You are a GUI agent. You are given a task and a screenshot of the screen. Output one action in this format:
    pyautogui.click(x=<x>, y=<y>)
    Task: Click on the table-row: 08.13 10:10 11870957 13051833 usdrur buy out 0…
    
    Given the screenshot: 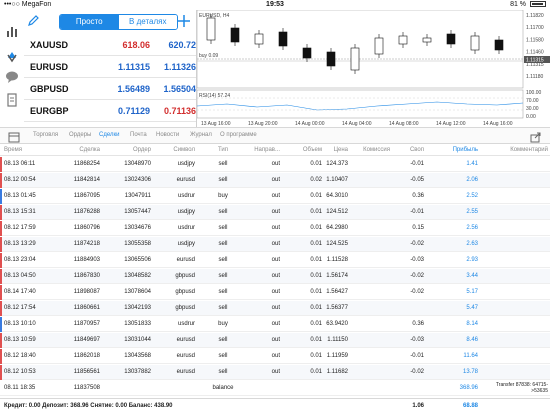 What is the action you would take?
    pyautogui.click(x=275, y=324)
    